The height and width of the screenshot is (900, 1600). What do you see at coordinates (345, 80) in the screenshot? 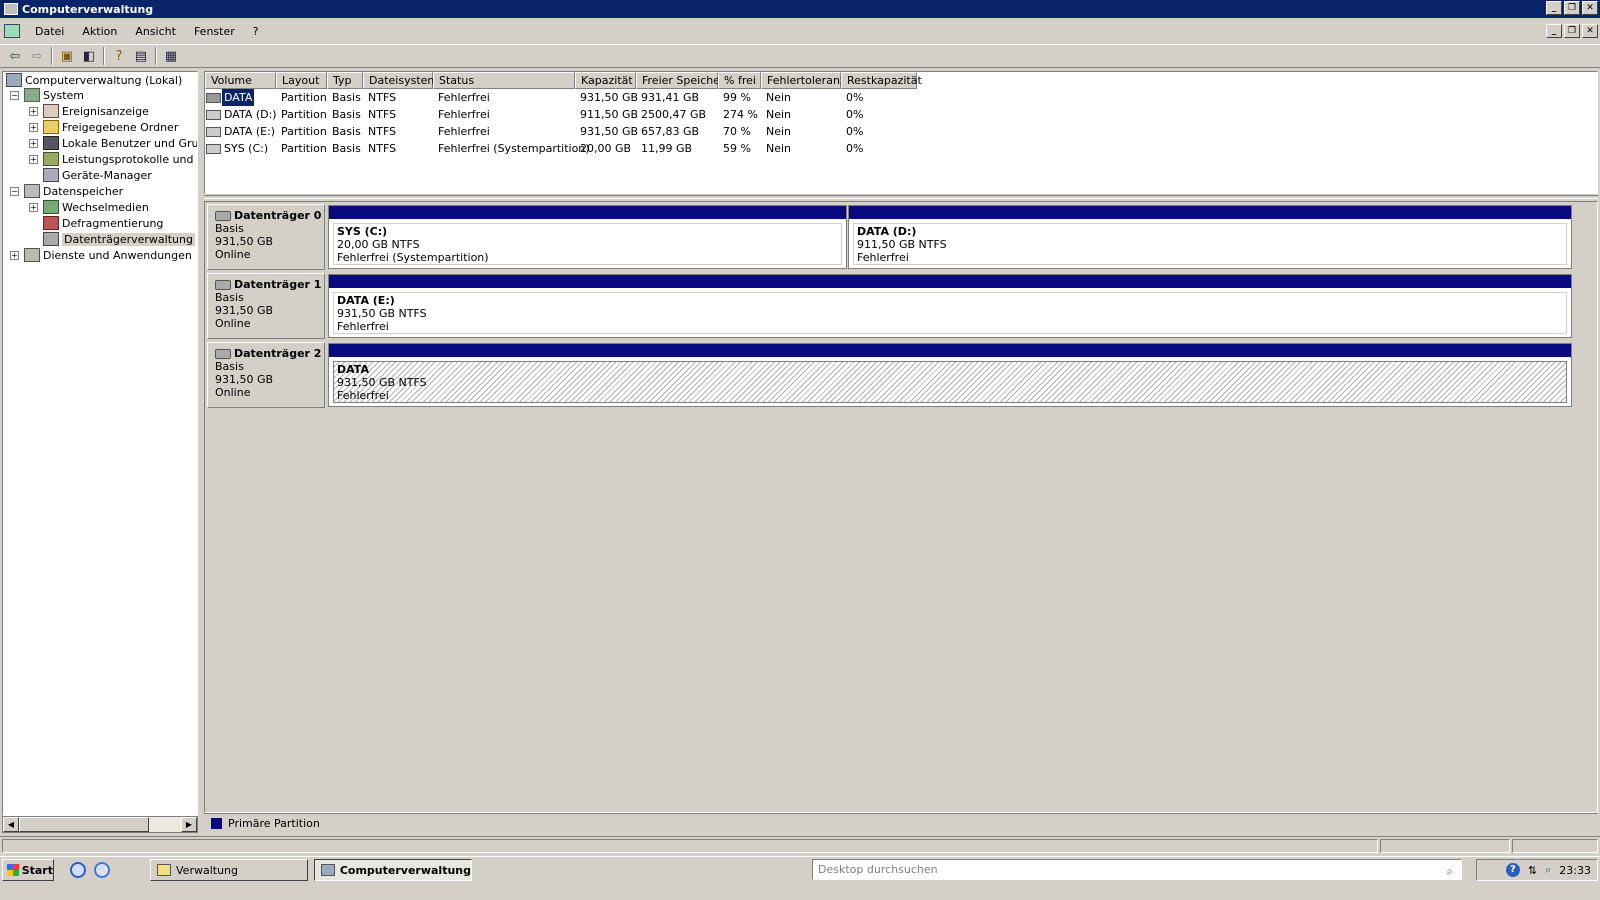
I see `column-typ: Typ` at bounding box center [345, 80].